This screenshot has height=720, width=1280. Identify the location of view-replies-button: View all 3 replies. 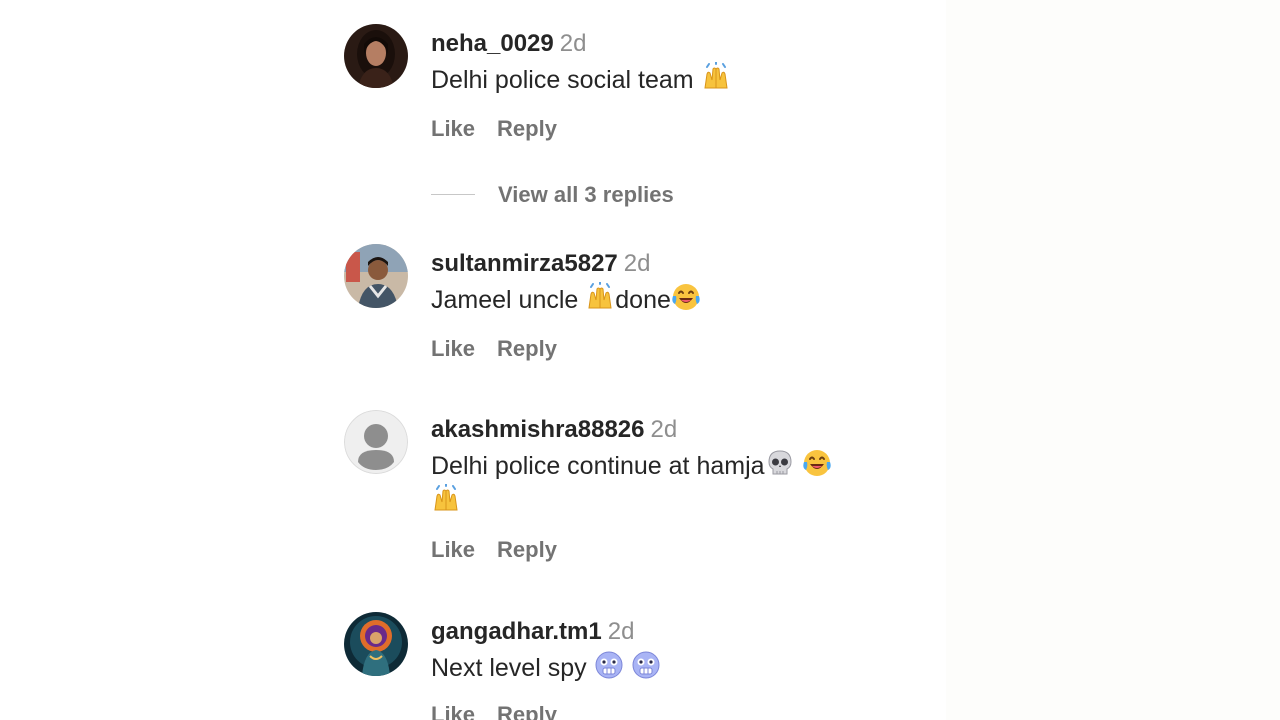
(586, 195).